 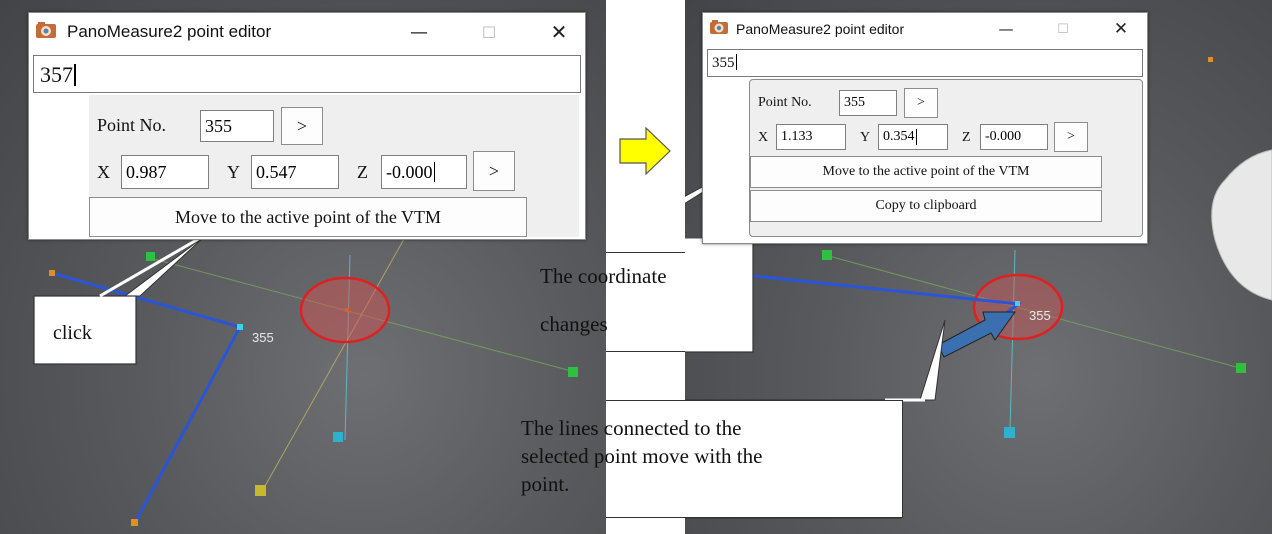 I want to click on copy-to-clipboard-button: Copy to clipboard, so click(x=926, y=206).